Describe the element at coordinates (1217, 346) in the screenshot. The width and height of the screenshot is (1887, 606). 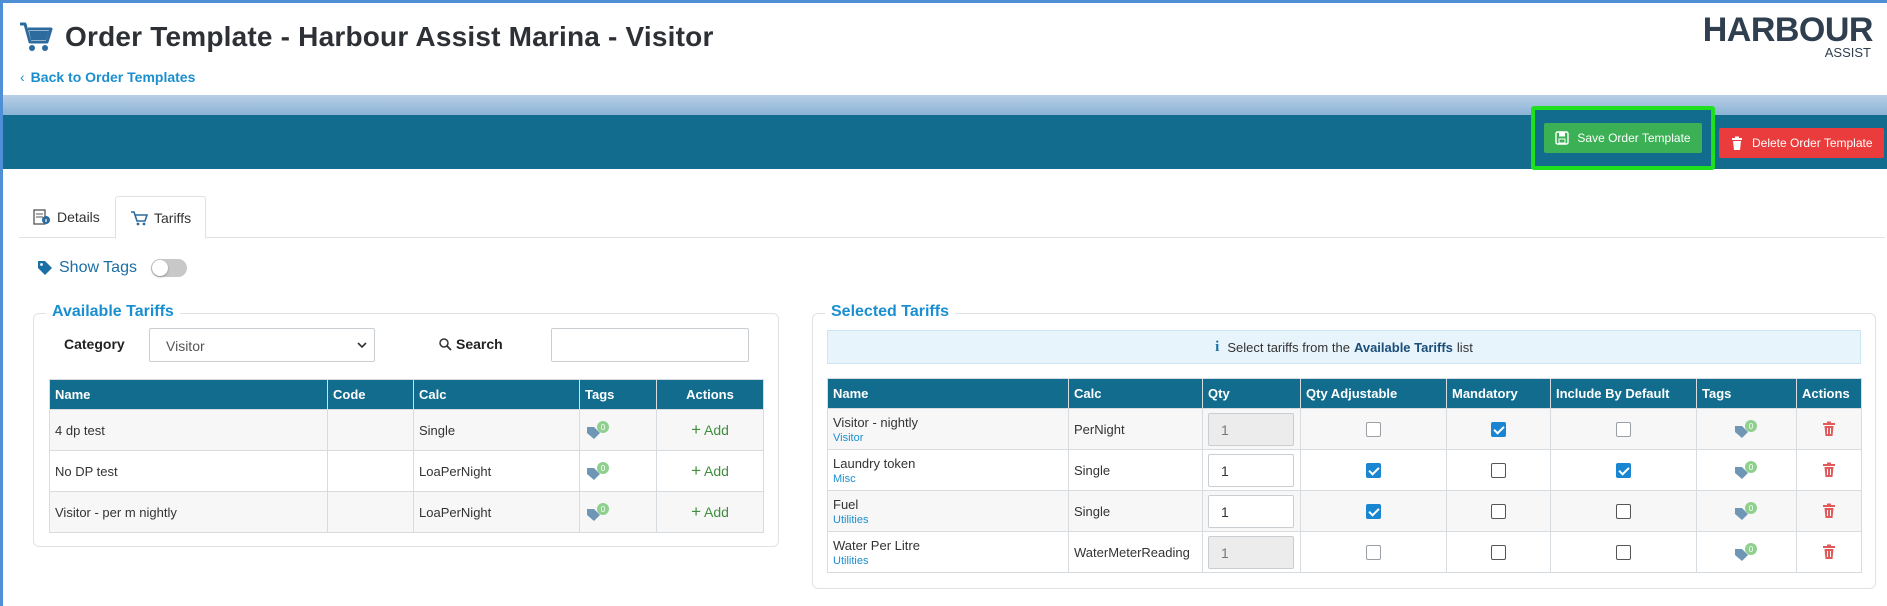
I see `info-icon: i` at that location.